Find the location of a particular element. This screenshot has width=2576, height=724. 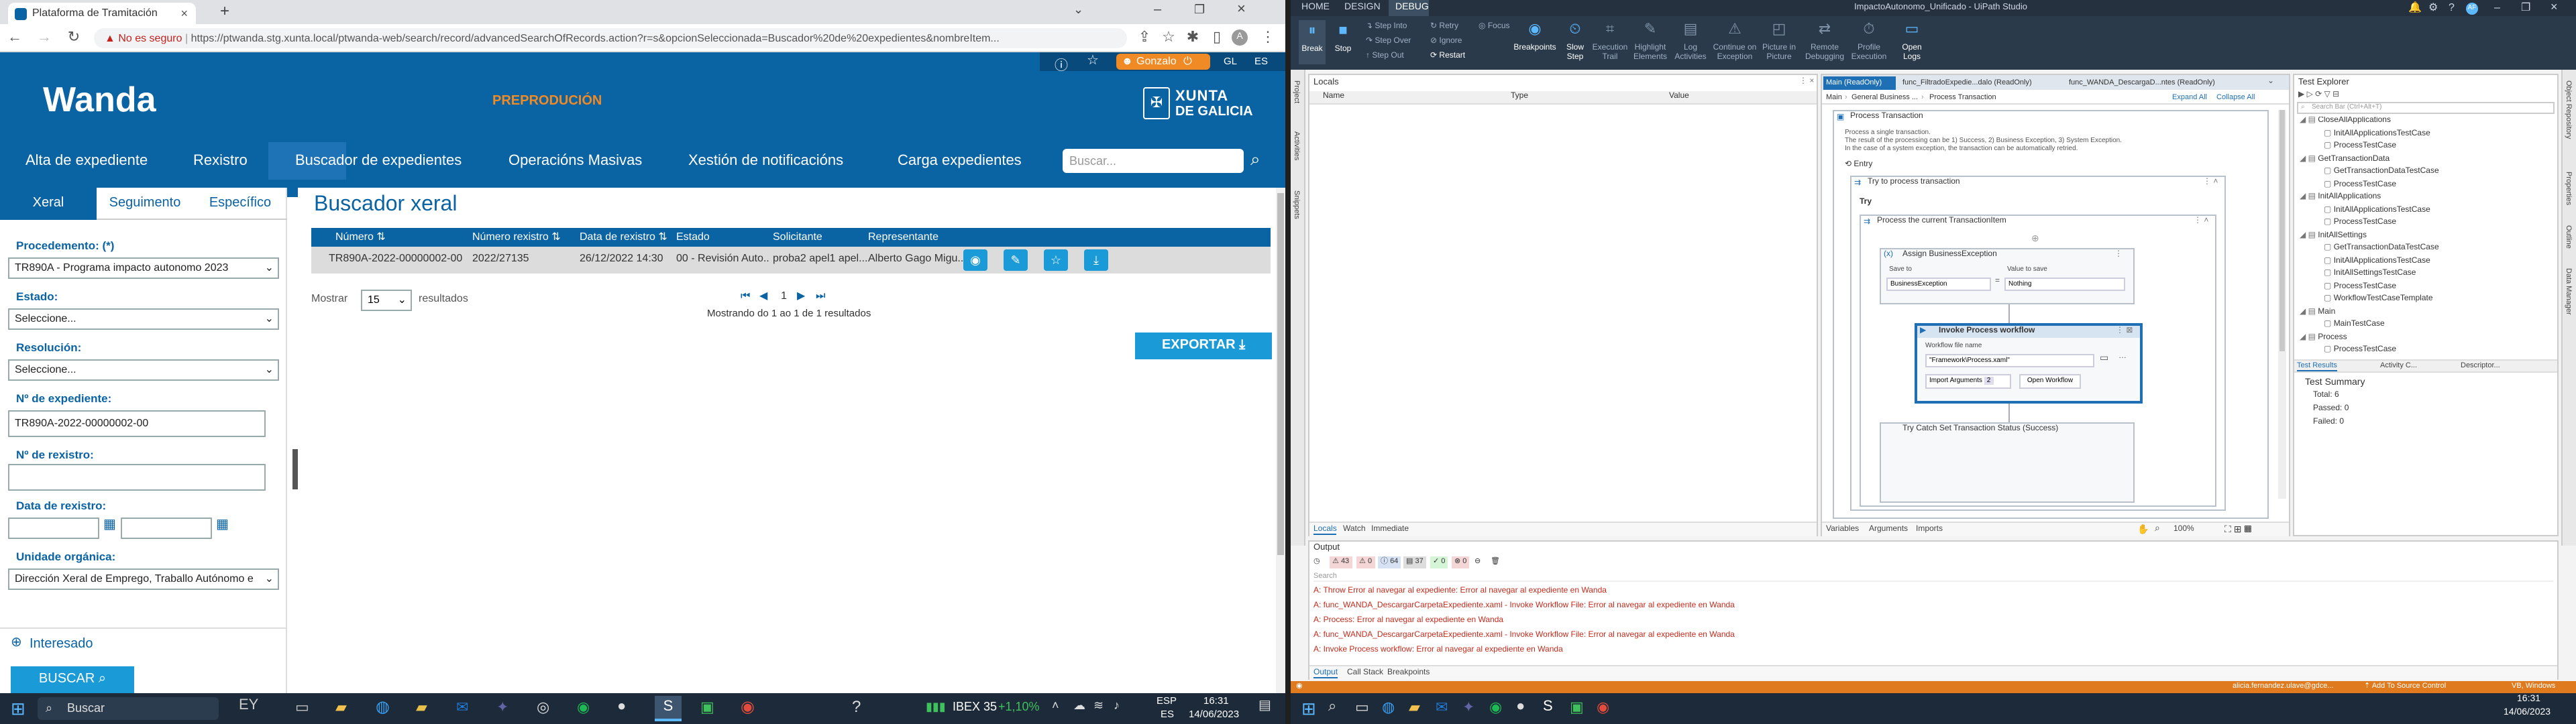

maximize-icon: ❐ is located at coordinates (2525, 7).